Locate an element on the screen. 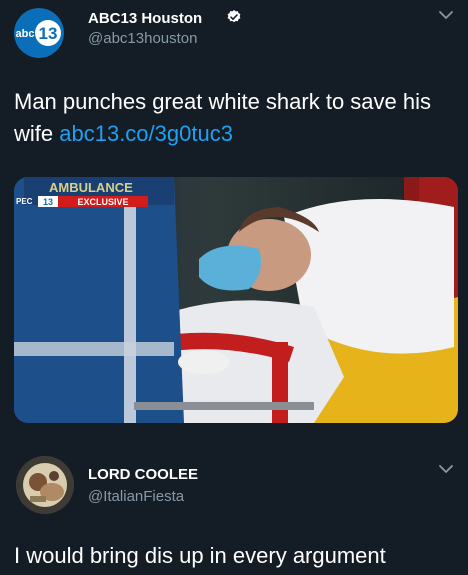 The width and height of the screenshot is (468, 575). svg-text: abc is located at coordinates (25, 34).